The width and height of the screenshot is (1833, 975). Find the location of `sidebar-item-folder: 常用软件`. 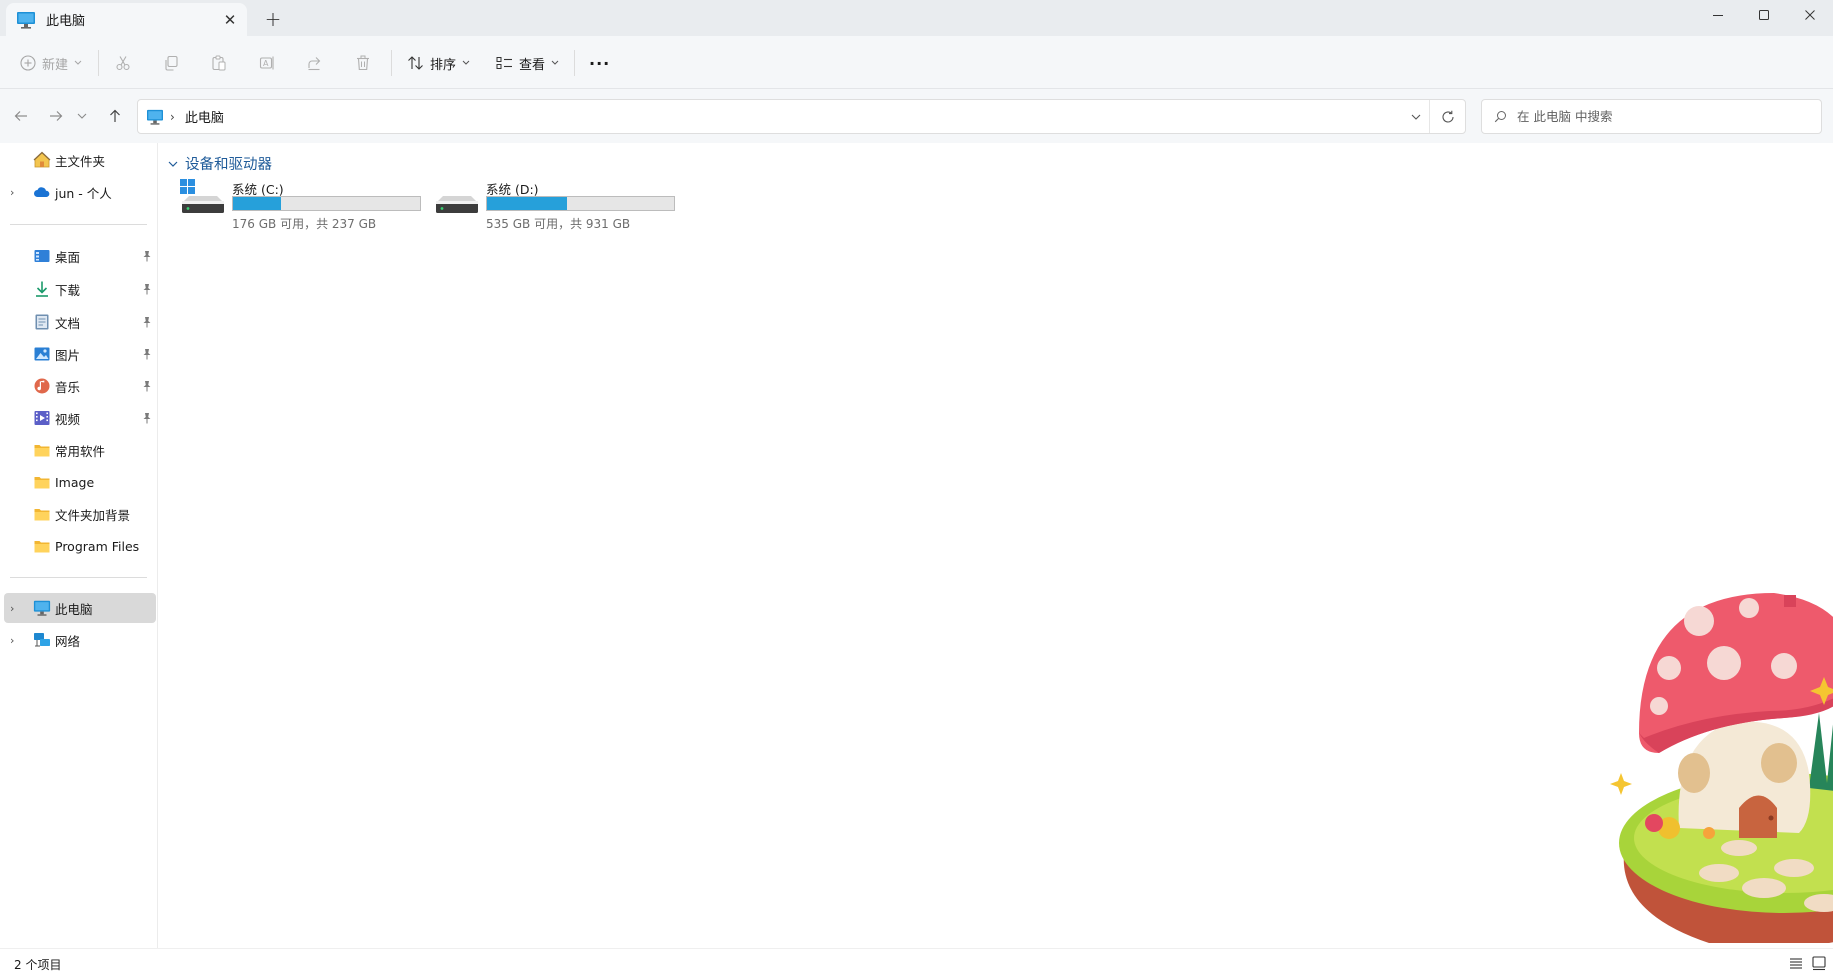

sidebar-item-folder: 常用软件 is located at coordinates (78, 450).